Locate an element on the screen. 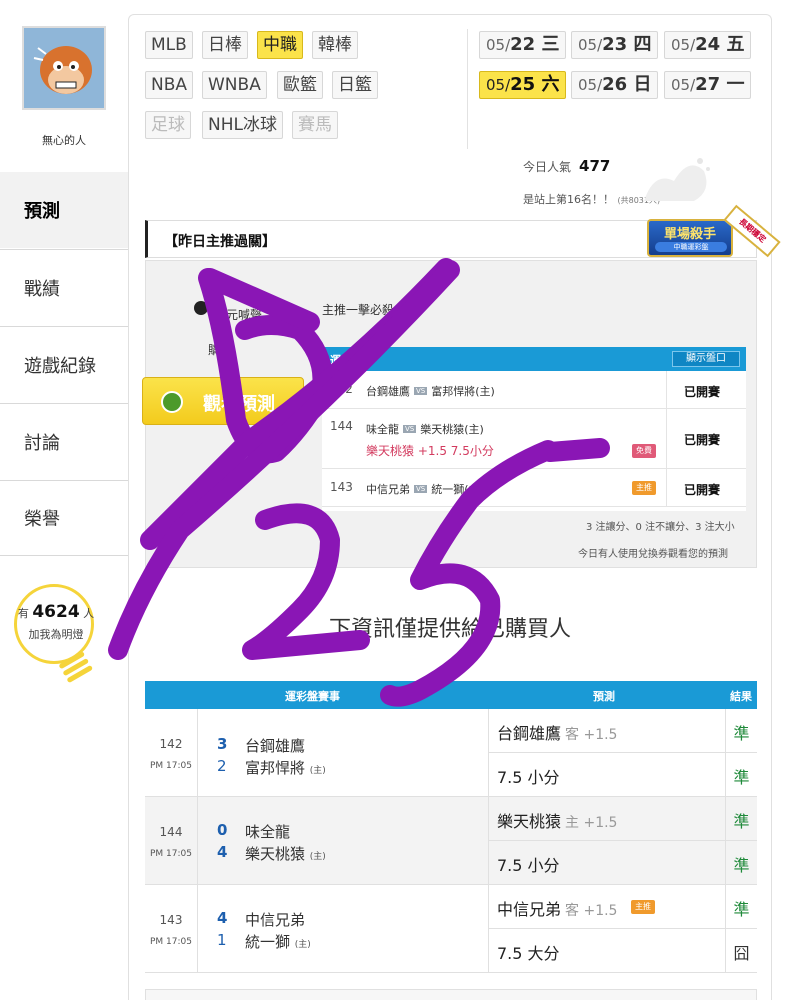 This screenshot has width=796, height=1000. next-panel-edge is located at coordinates (451, 994).